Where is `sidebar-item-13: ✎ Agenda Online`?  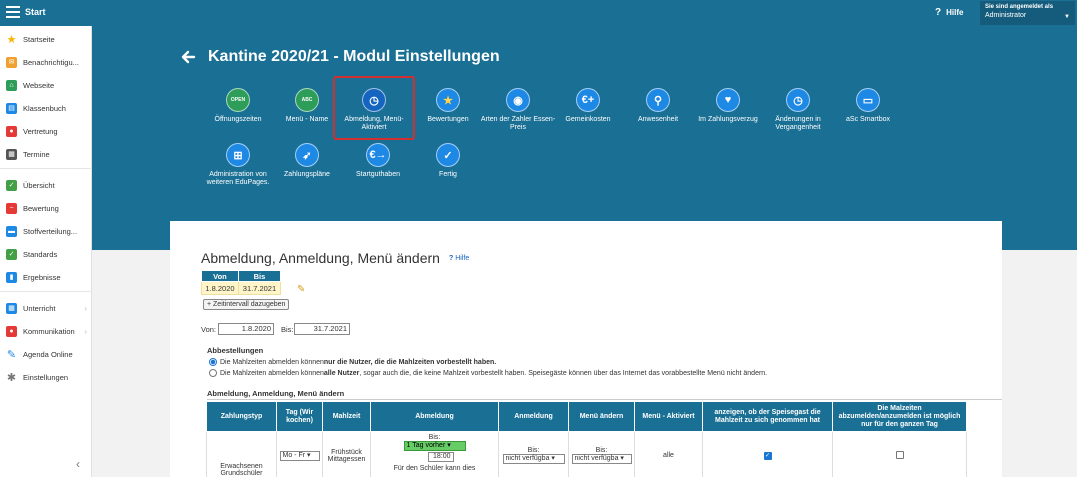
sidebar-item-13: ✎ Agenda Online is located at coordinates (46, 354).